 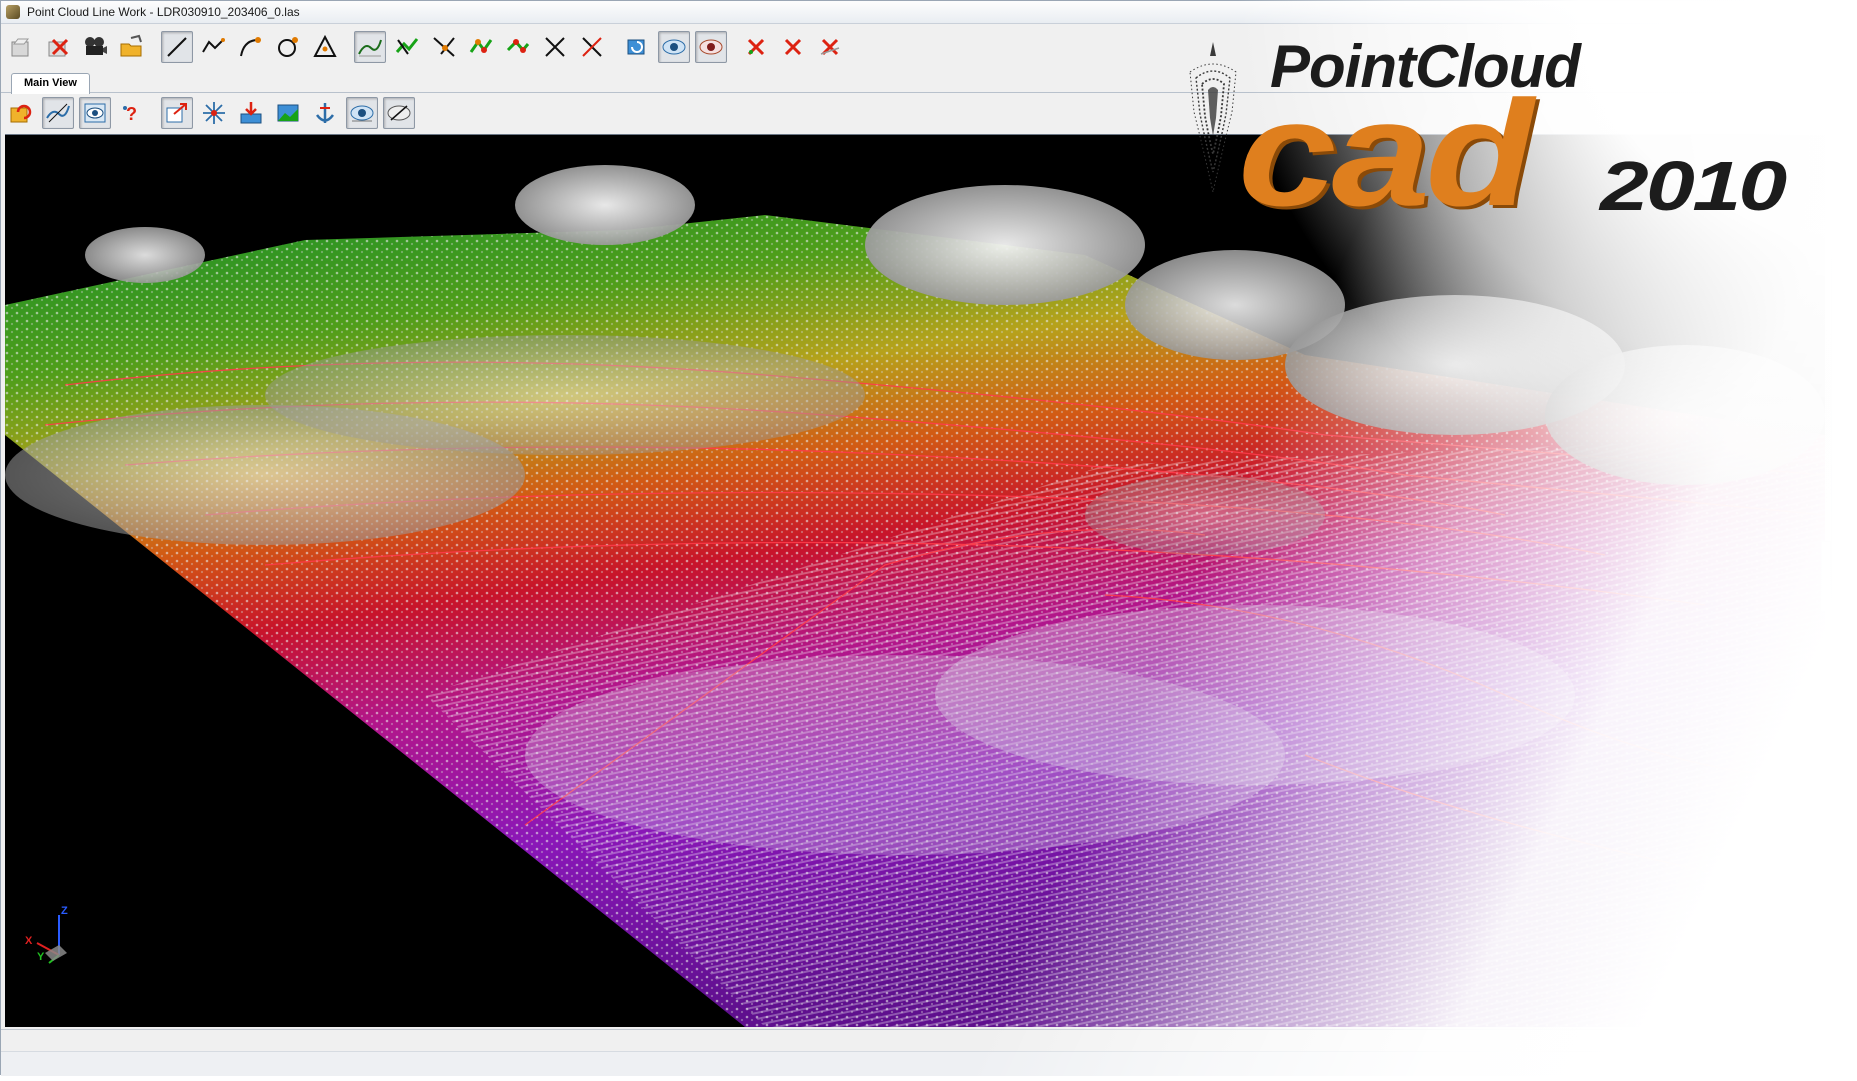 I want to click on delete-cloud-icon, so click(x=58, y=47).